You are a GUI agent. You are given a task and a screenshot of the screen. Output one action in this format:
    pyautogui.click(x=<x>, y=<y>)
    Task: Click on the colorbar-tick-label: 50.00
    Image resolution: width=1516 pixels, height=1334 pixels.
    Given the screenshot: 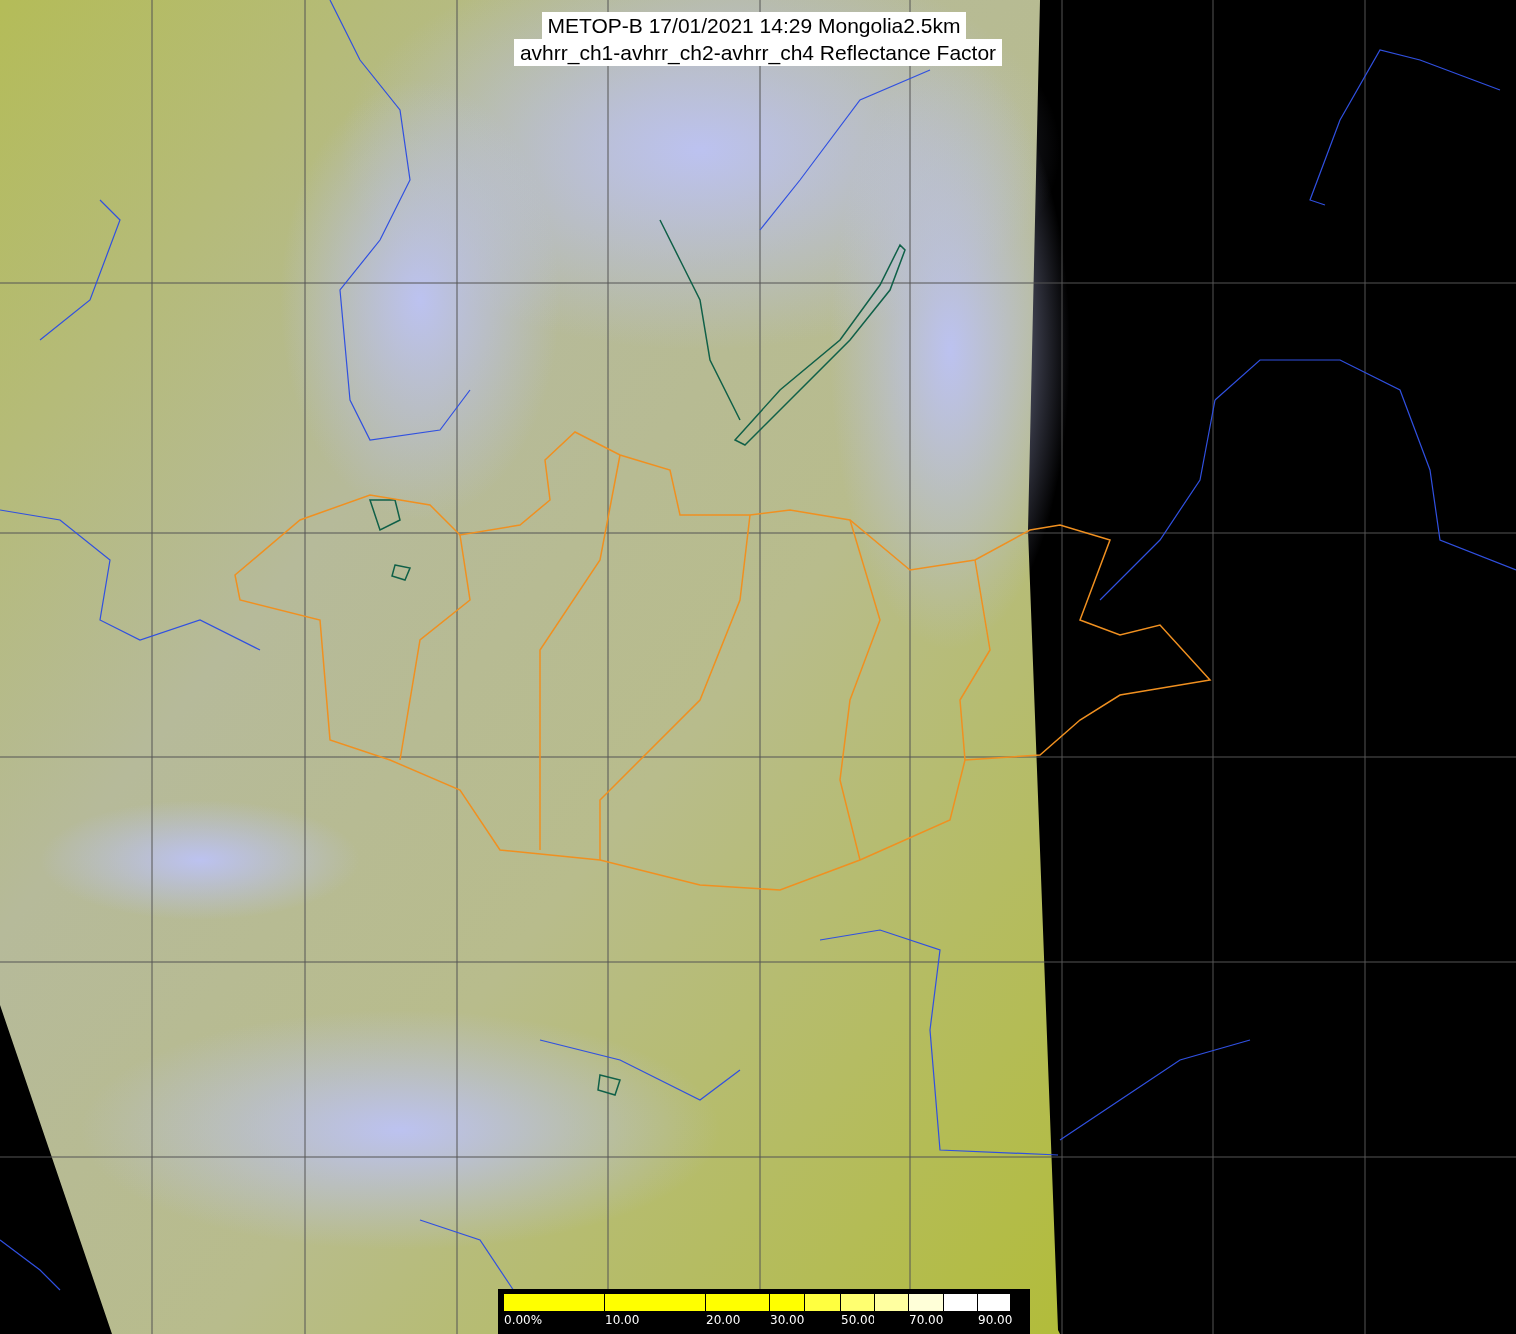 What is the action you would take?
    pyautogui.click(x=857, y=1320)
    